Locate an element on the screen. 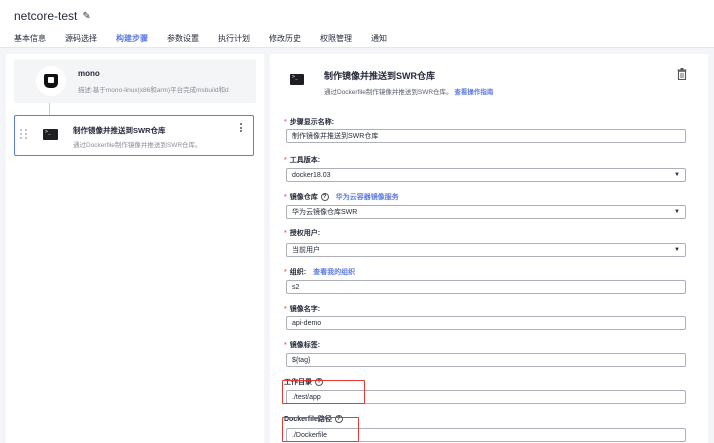 Image resolution: width=714 pixels, height=443 pixels. image-name-label: * 镜像名字: is located at coordinates (302, 309).